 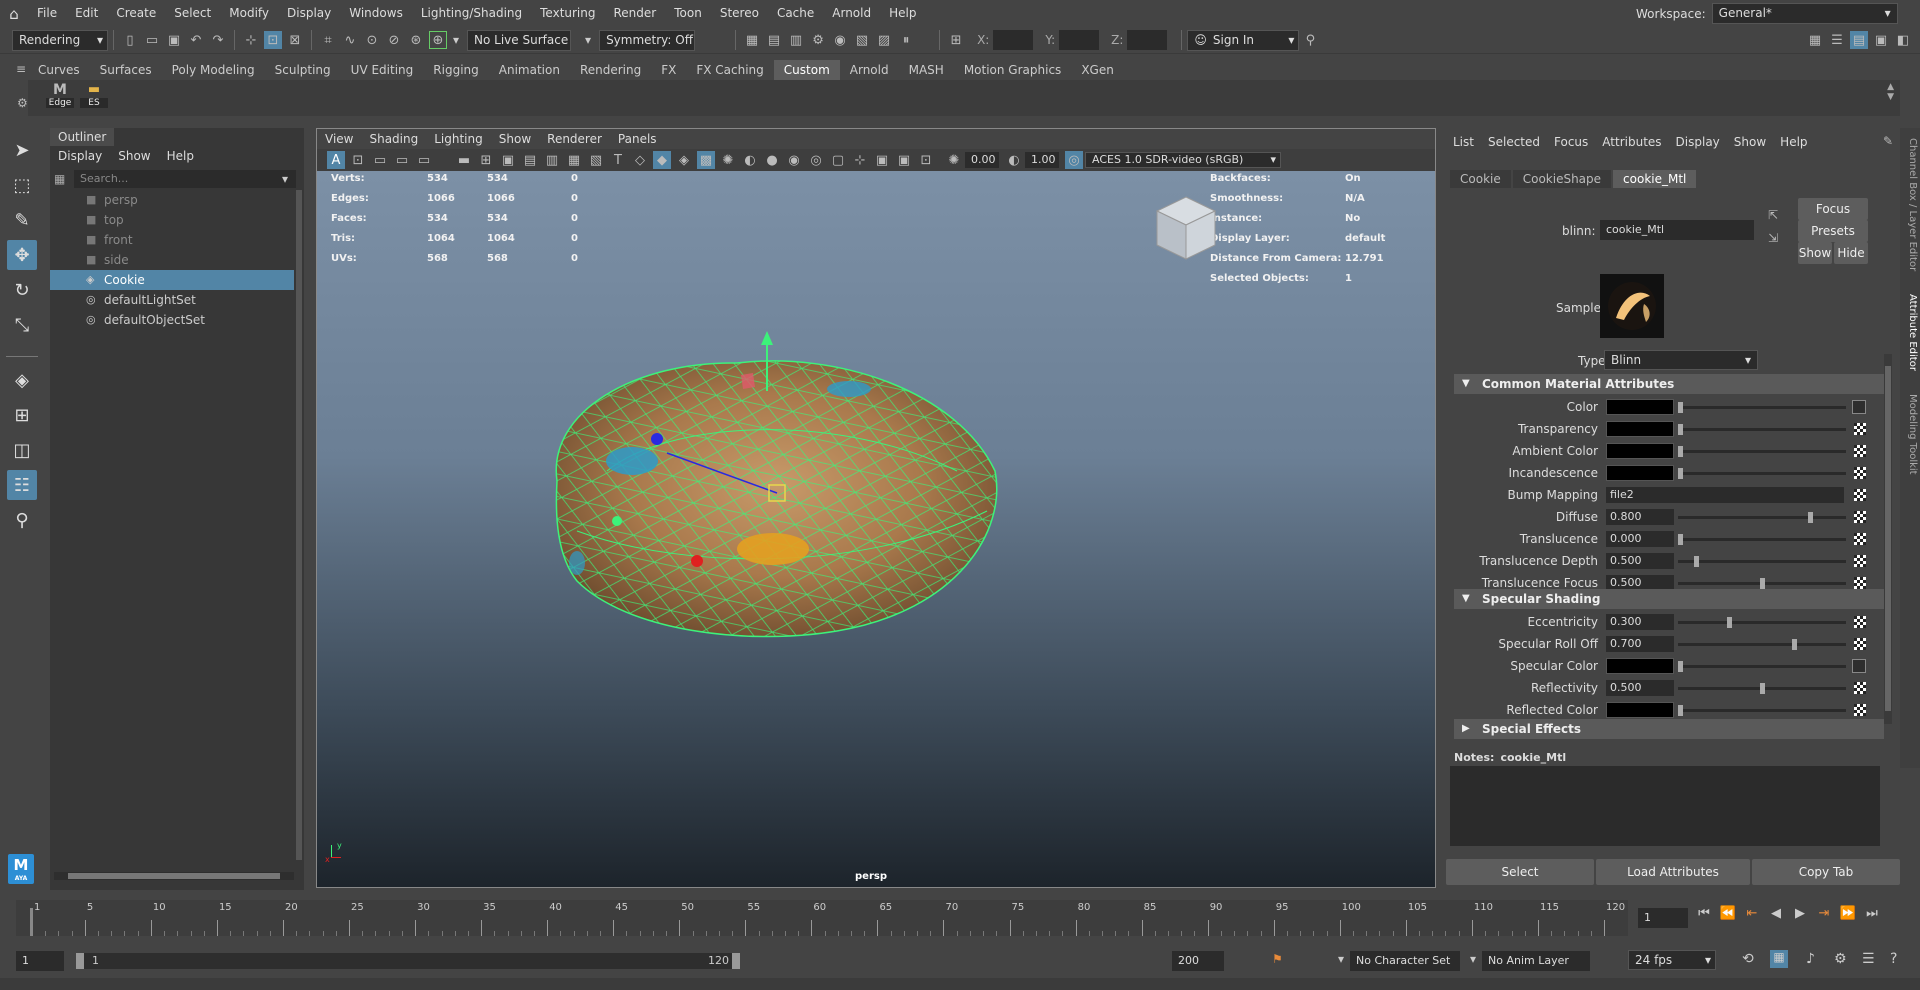 What do you see at coordinates (471, 13) in the screenshot?
I see `menu-lighting-shading: Lighting/Shading` at bounding box center [471, 13].